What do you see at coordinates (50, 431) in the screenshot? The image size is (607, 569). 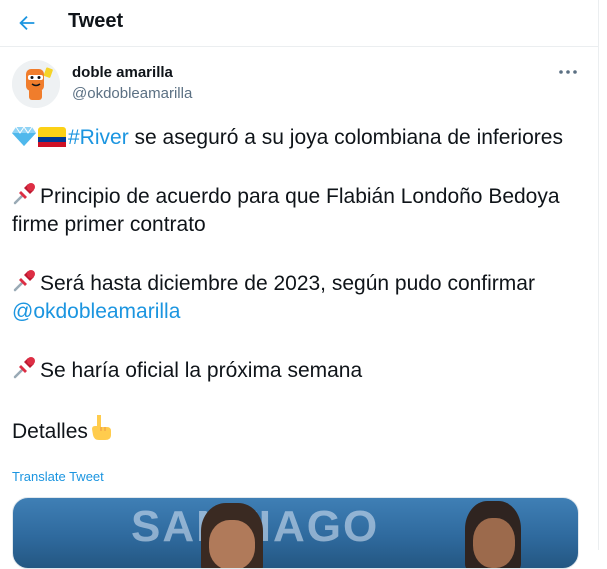 I see `tweet-line-5-text: Detalles` at bounding box center [50, 431].